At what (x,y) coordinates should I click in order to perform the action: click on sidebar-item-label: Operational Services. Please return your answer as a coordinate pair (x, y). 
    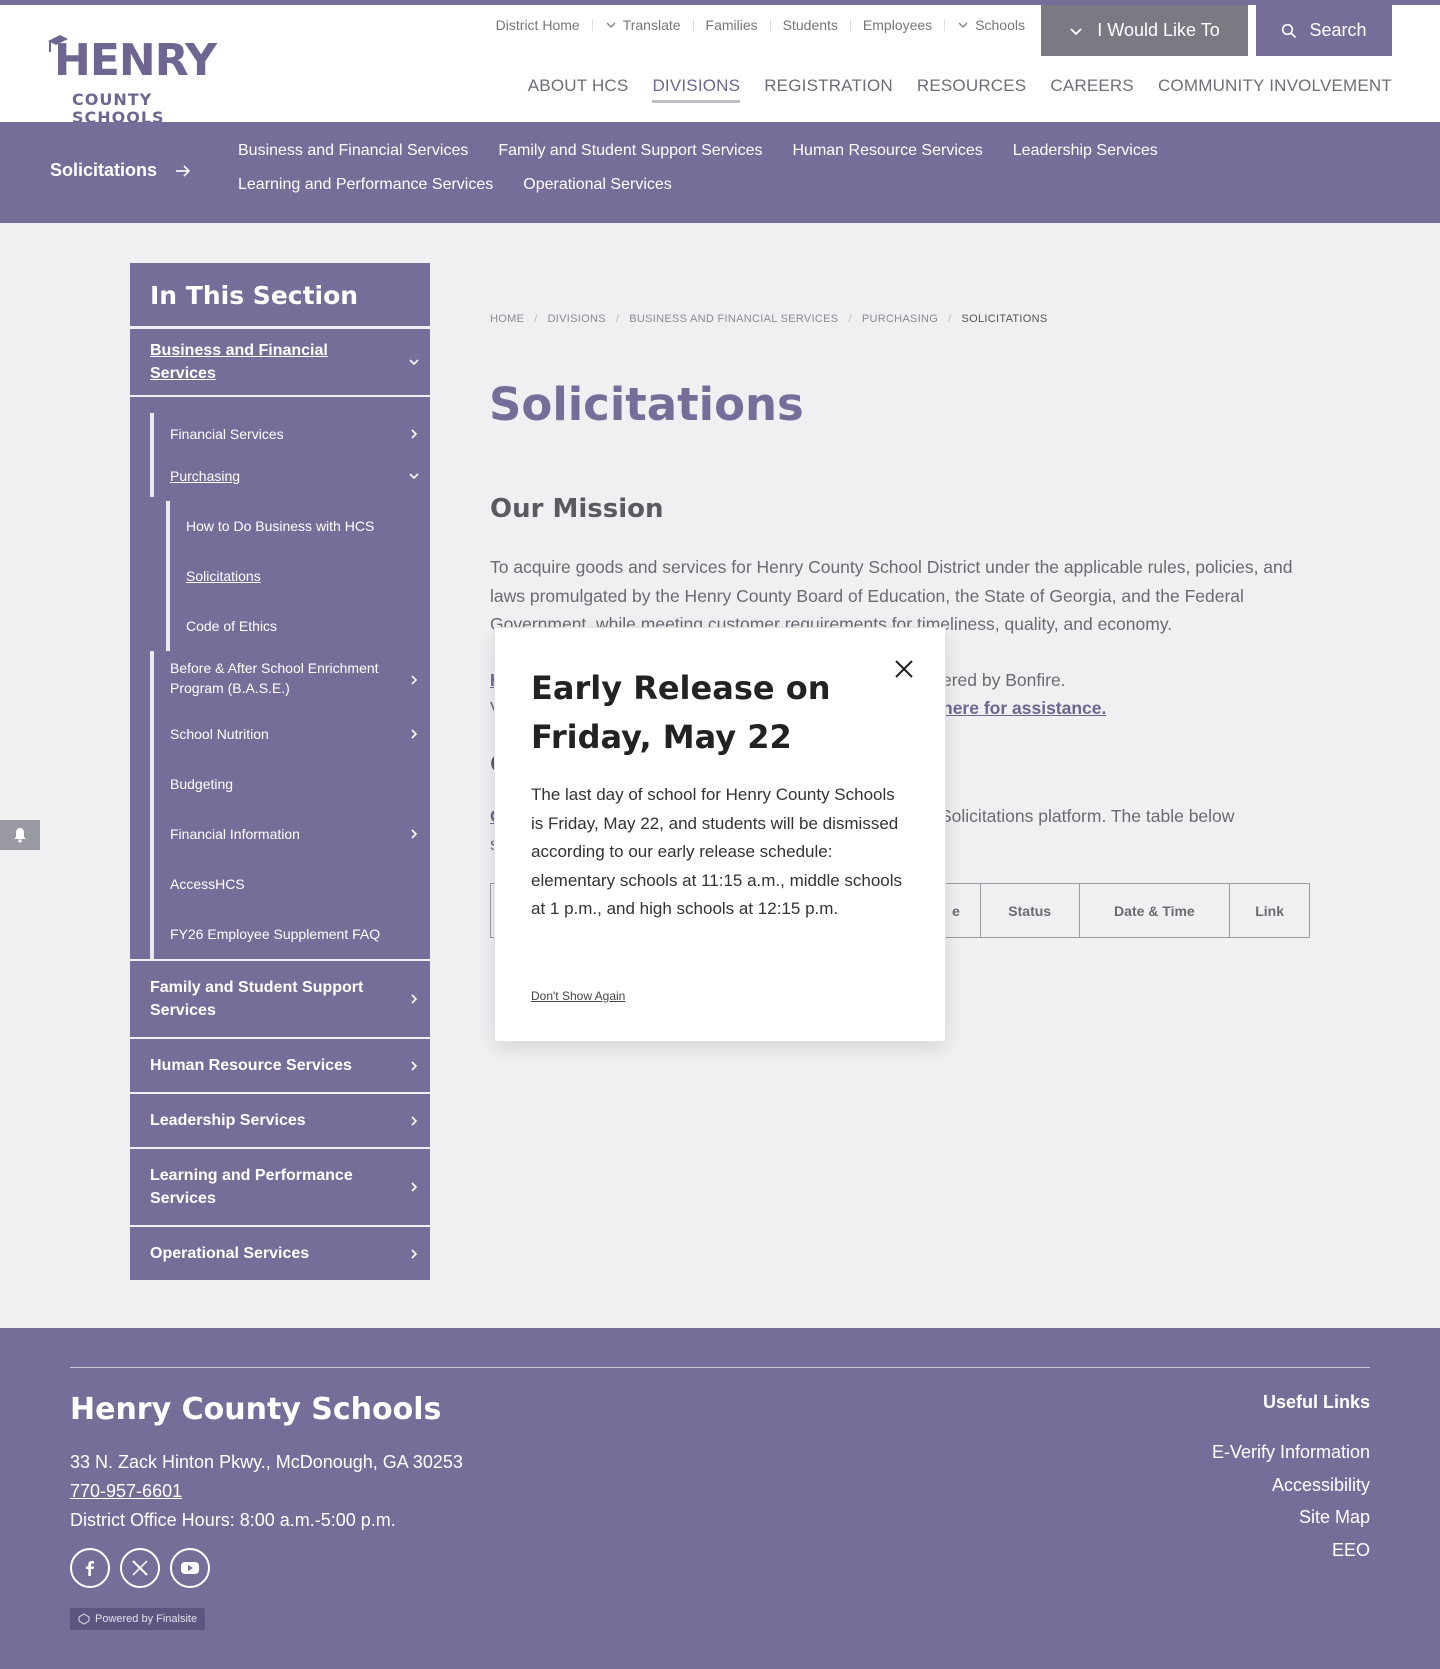
    Looking at the image, I should click on (230, 1253).